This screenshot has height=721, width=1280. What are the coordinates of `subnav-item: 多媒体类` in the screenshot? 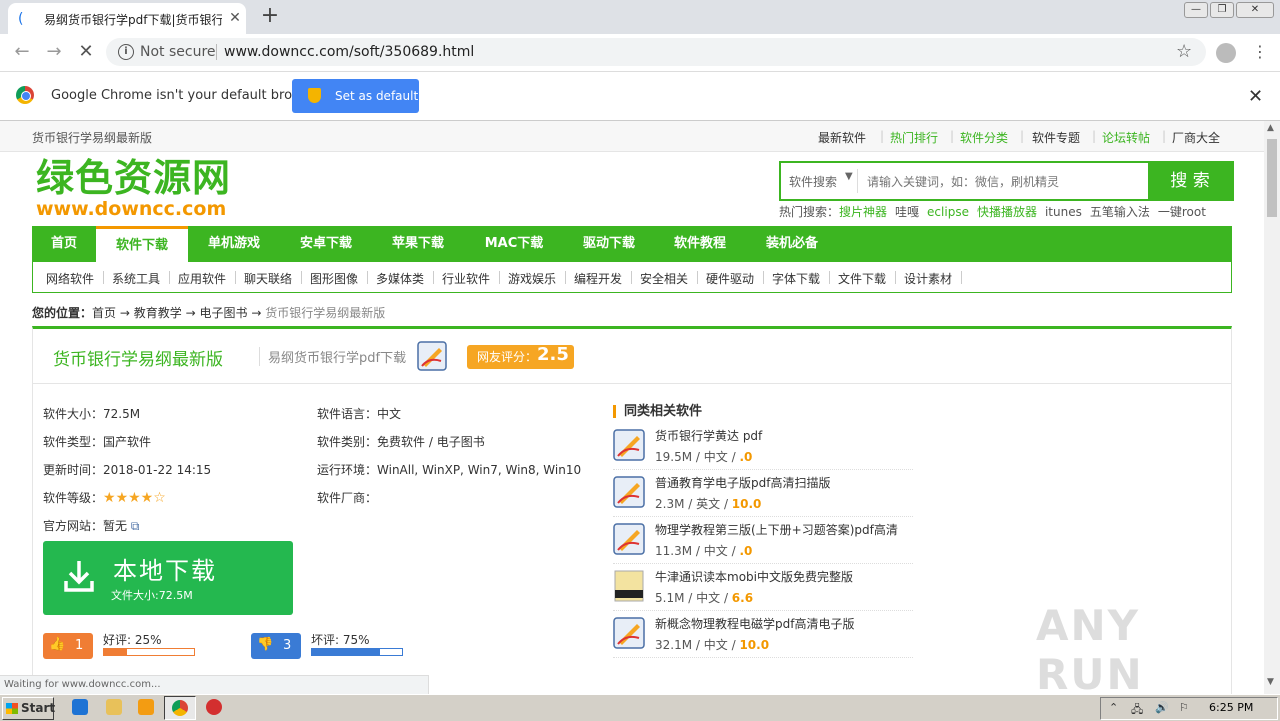 It's located at (400, 278).